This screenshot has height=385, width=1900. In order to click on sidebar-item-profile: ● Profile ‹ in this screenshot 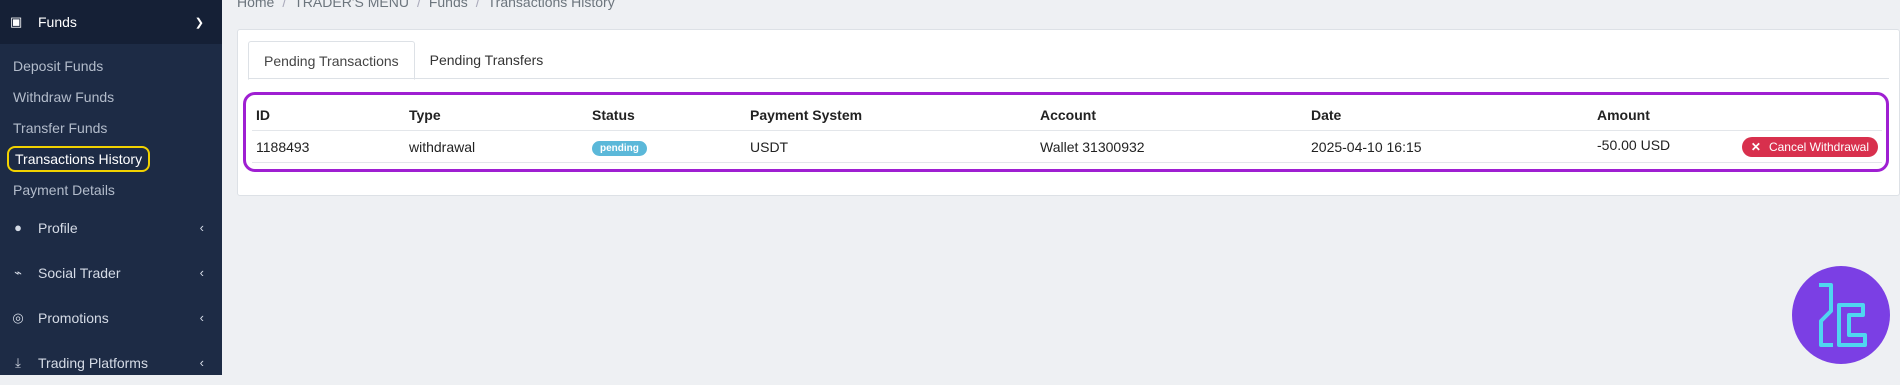, I will do `click(111, 227)`.